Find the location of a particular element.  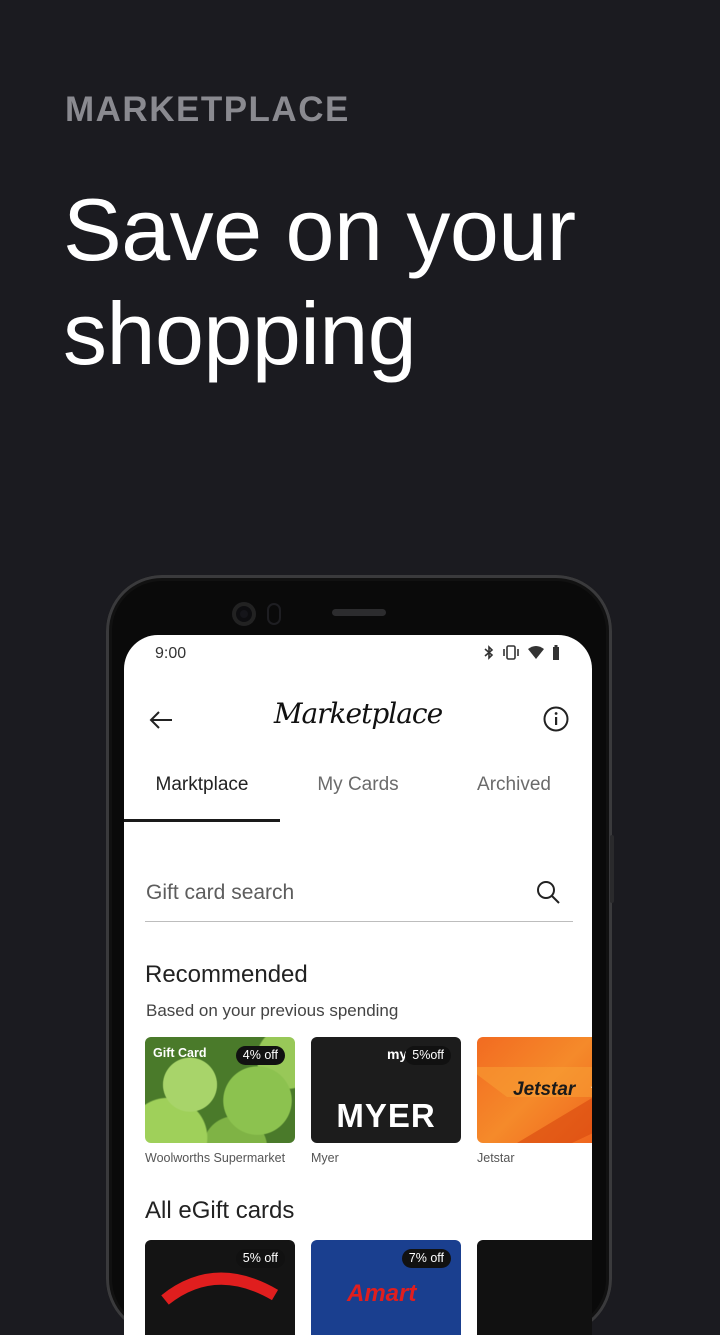

battery-icon is located at coordinates (556, 652).